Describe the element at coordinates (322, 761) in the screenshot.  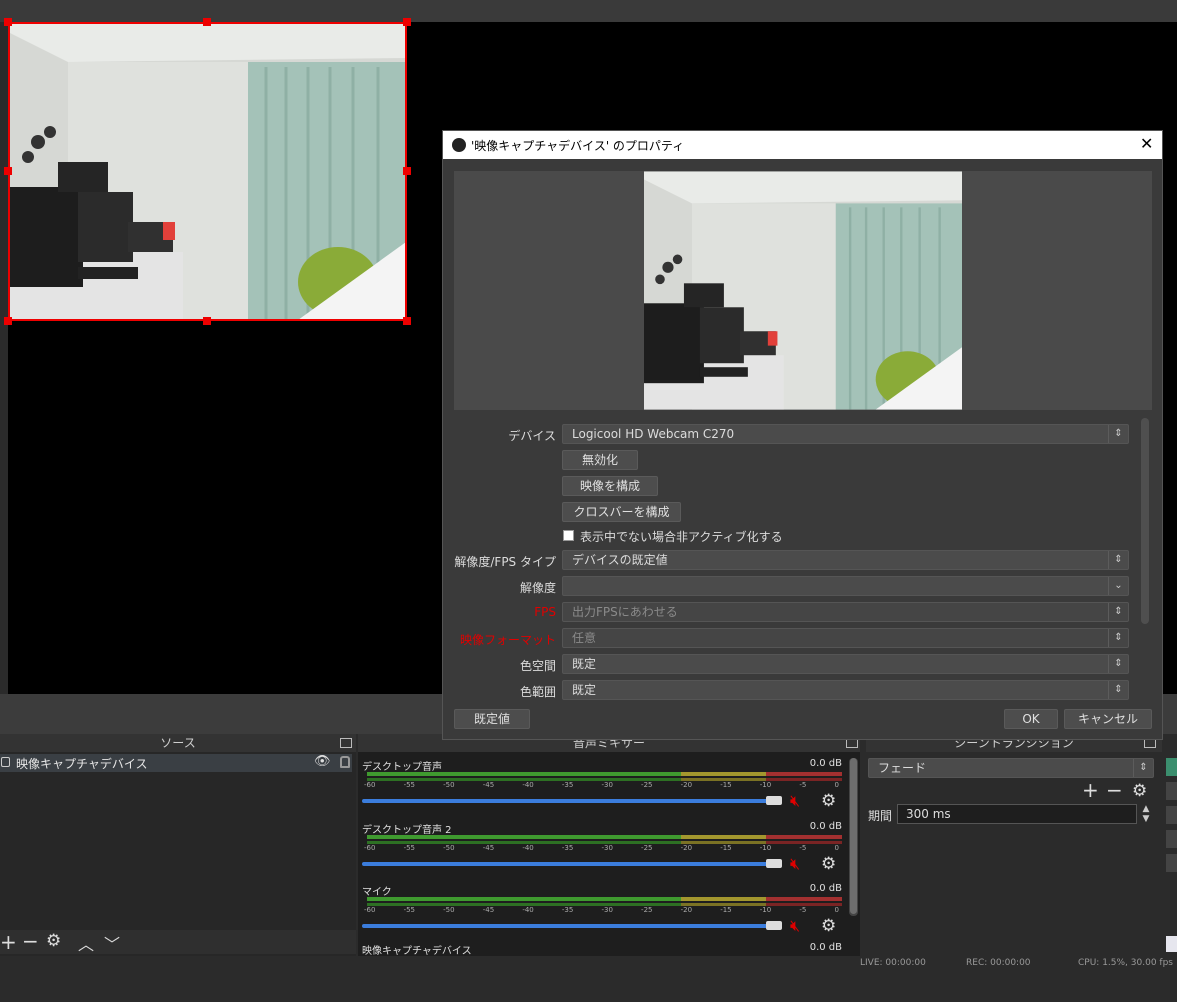
I see `eye-icon: 👁` at that location.